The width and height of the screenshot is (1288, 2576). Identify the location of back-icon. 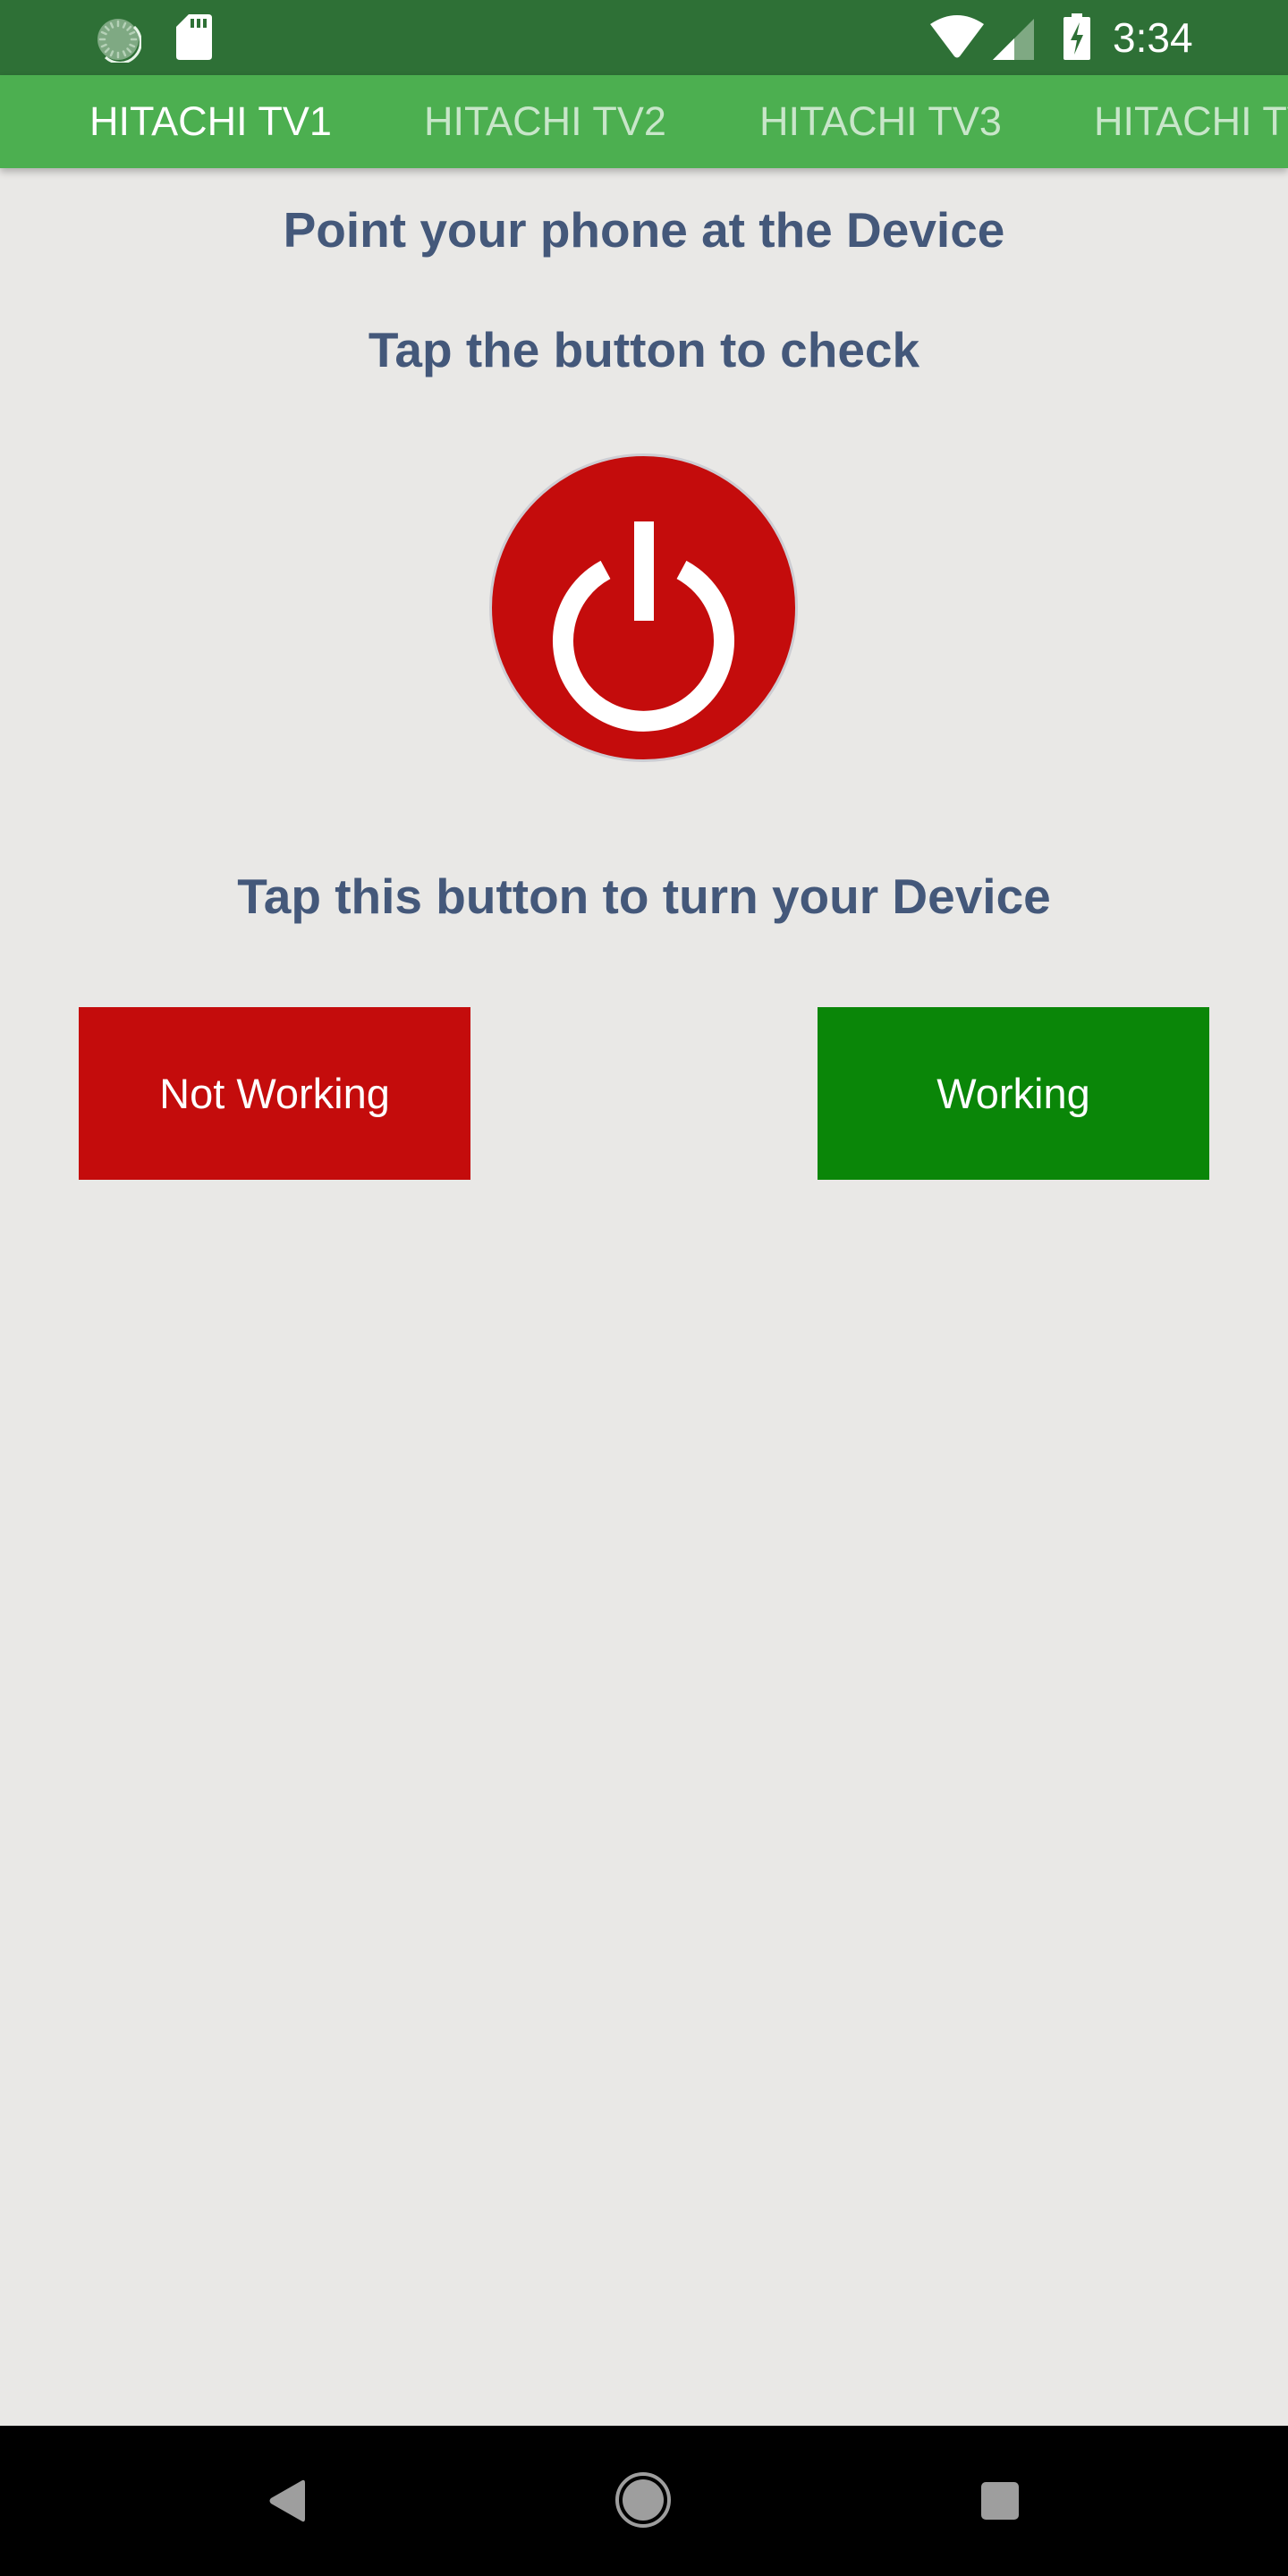
(287, 2500).